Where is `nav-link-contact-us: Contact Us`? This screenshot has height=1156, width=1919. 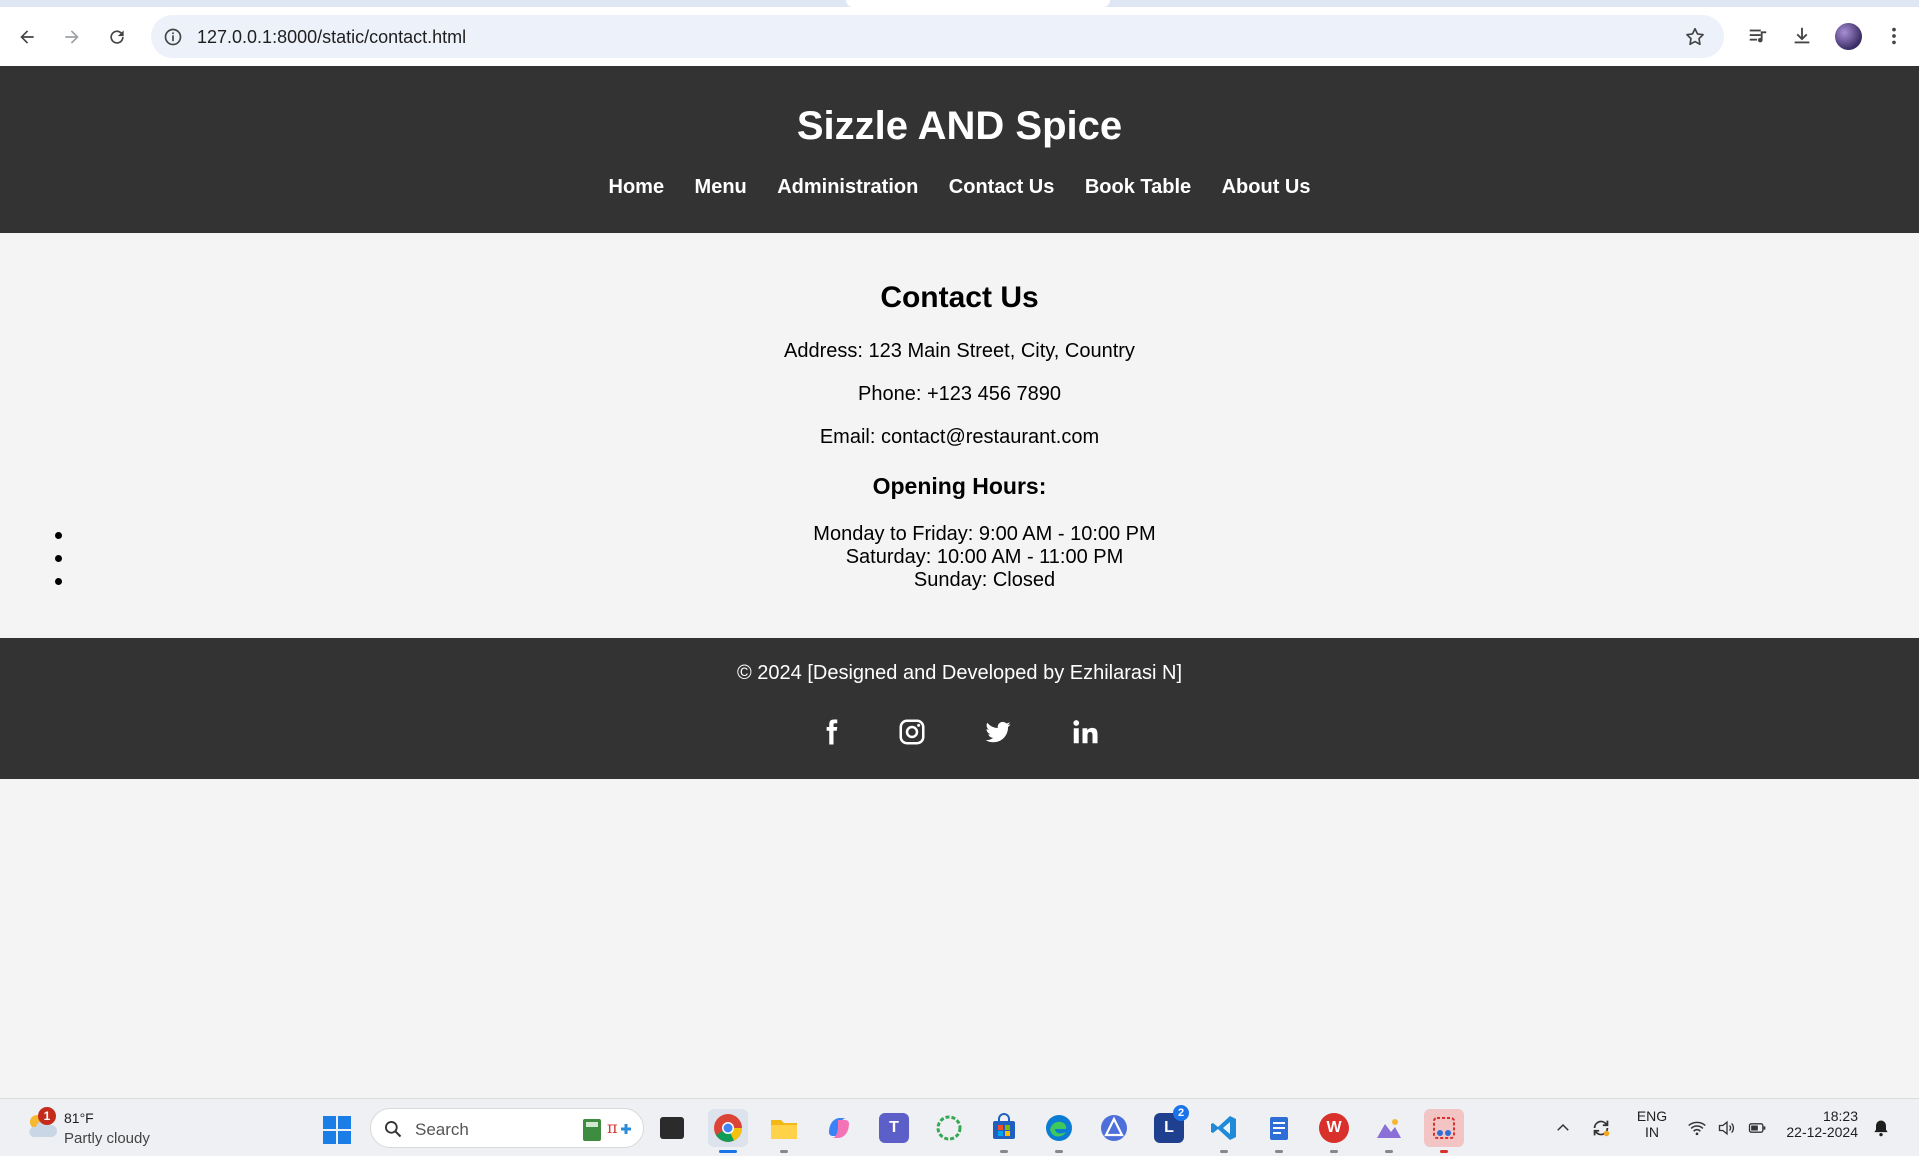
nav-link-contact-us: Contact Us is located at coordinates (1002, 187).